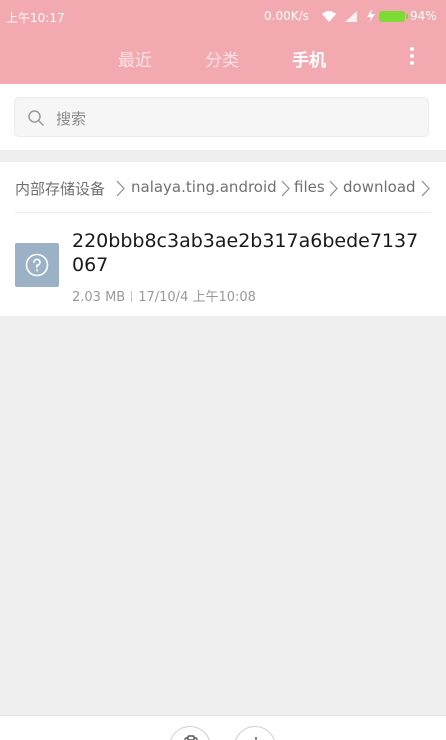 The width and height of the screenshot is (446, 740). I want to click on meta-divider, so click(132, 296).